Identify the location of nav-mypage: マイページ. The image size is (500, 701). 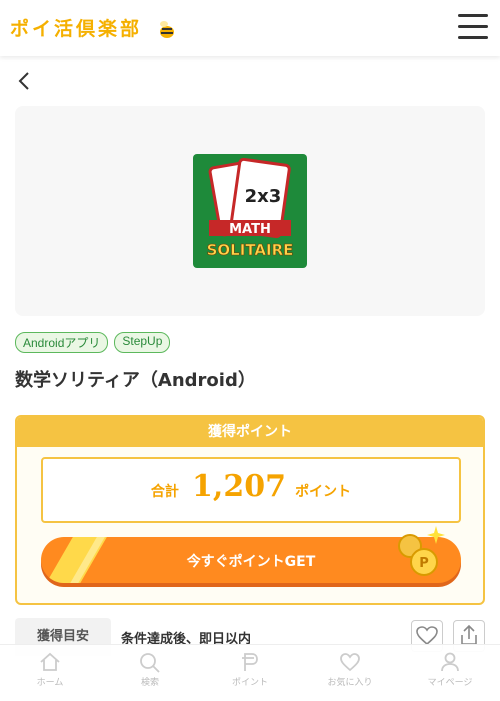
(450, 673).